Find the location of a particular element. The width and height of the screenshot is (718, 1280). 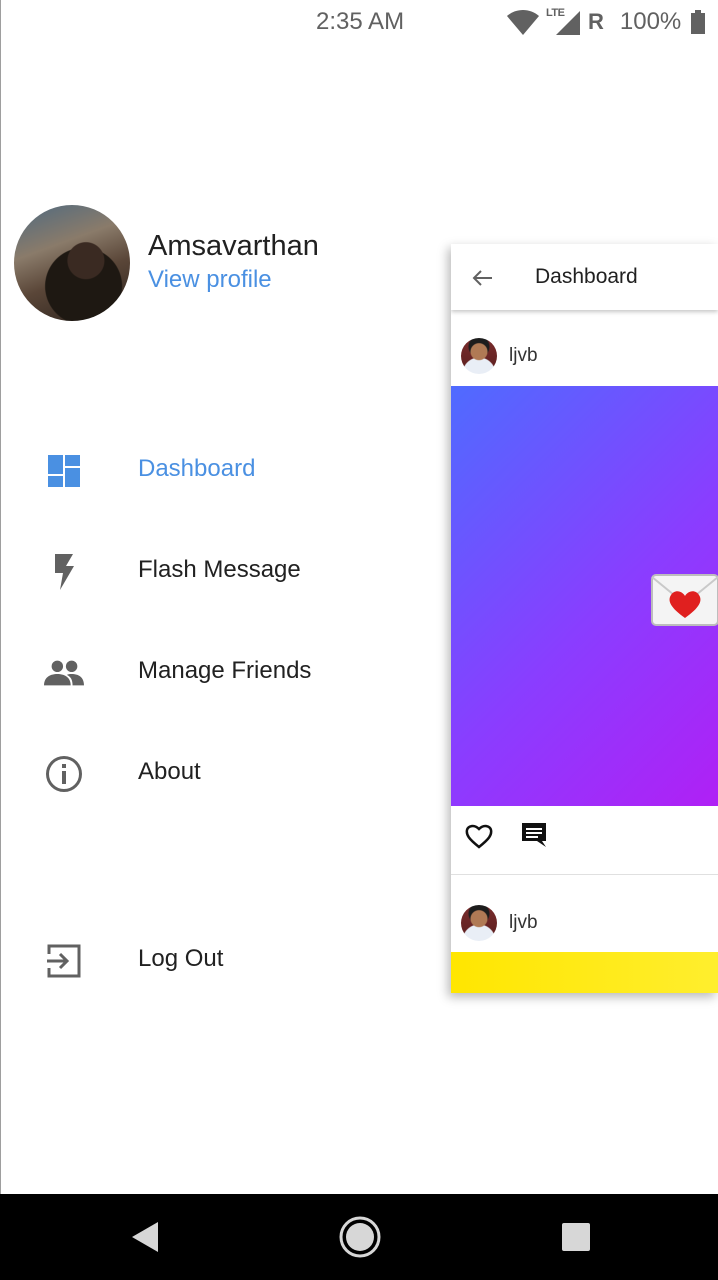

menu-item-manage-friends: Manage Friends is located at coordinates (210, 673).